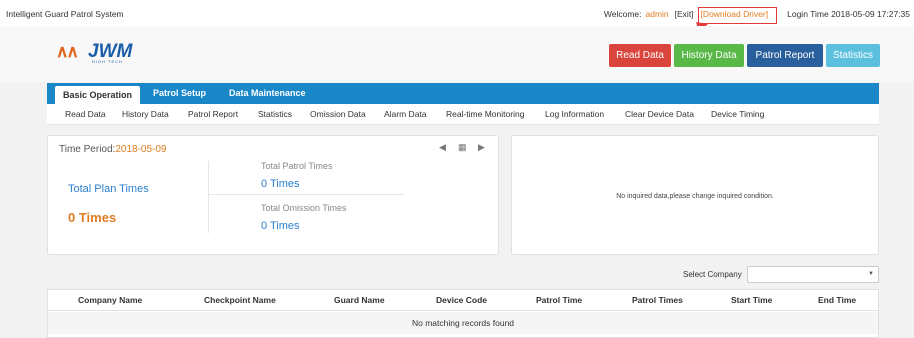 This screenshot has height=338, width=914. I want to click on tab-basic-operation: Basic Operation, so click(98, 95).